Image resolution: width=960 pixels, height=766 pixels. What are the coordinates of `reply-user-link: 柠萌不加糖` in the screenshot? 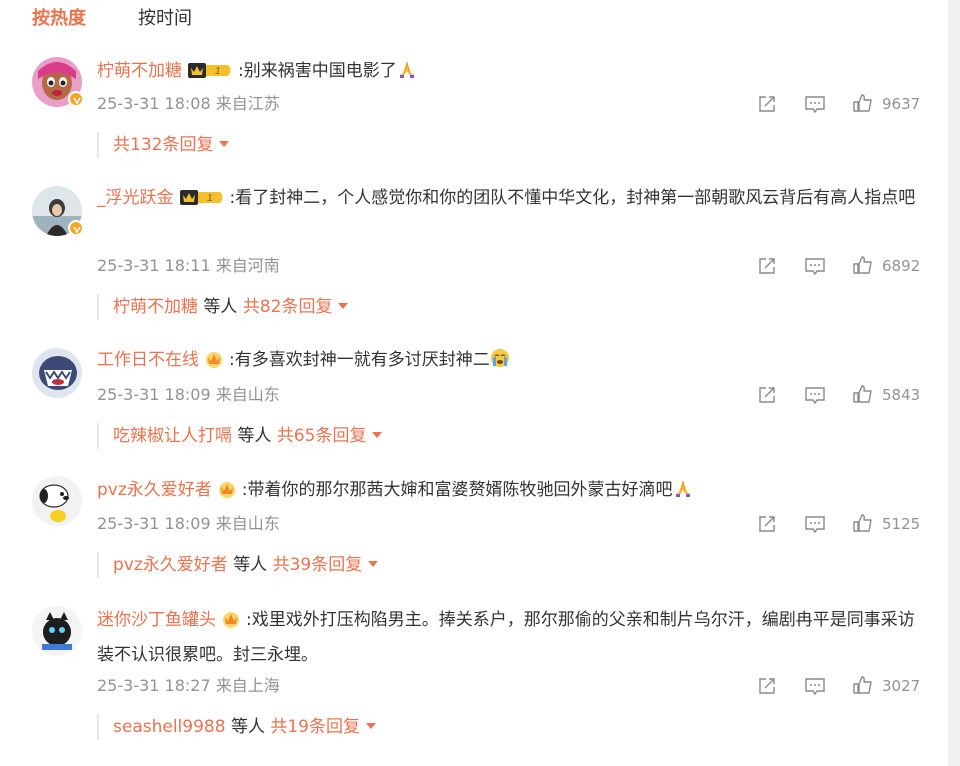 It's located at (155, 307).